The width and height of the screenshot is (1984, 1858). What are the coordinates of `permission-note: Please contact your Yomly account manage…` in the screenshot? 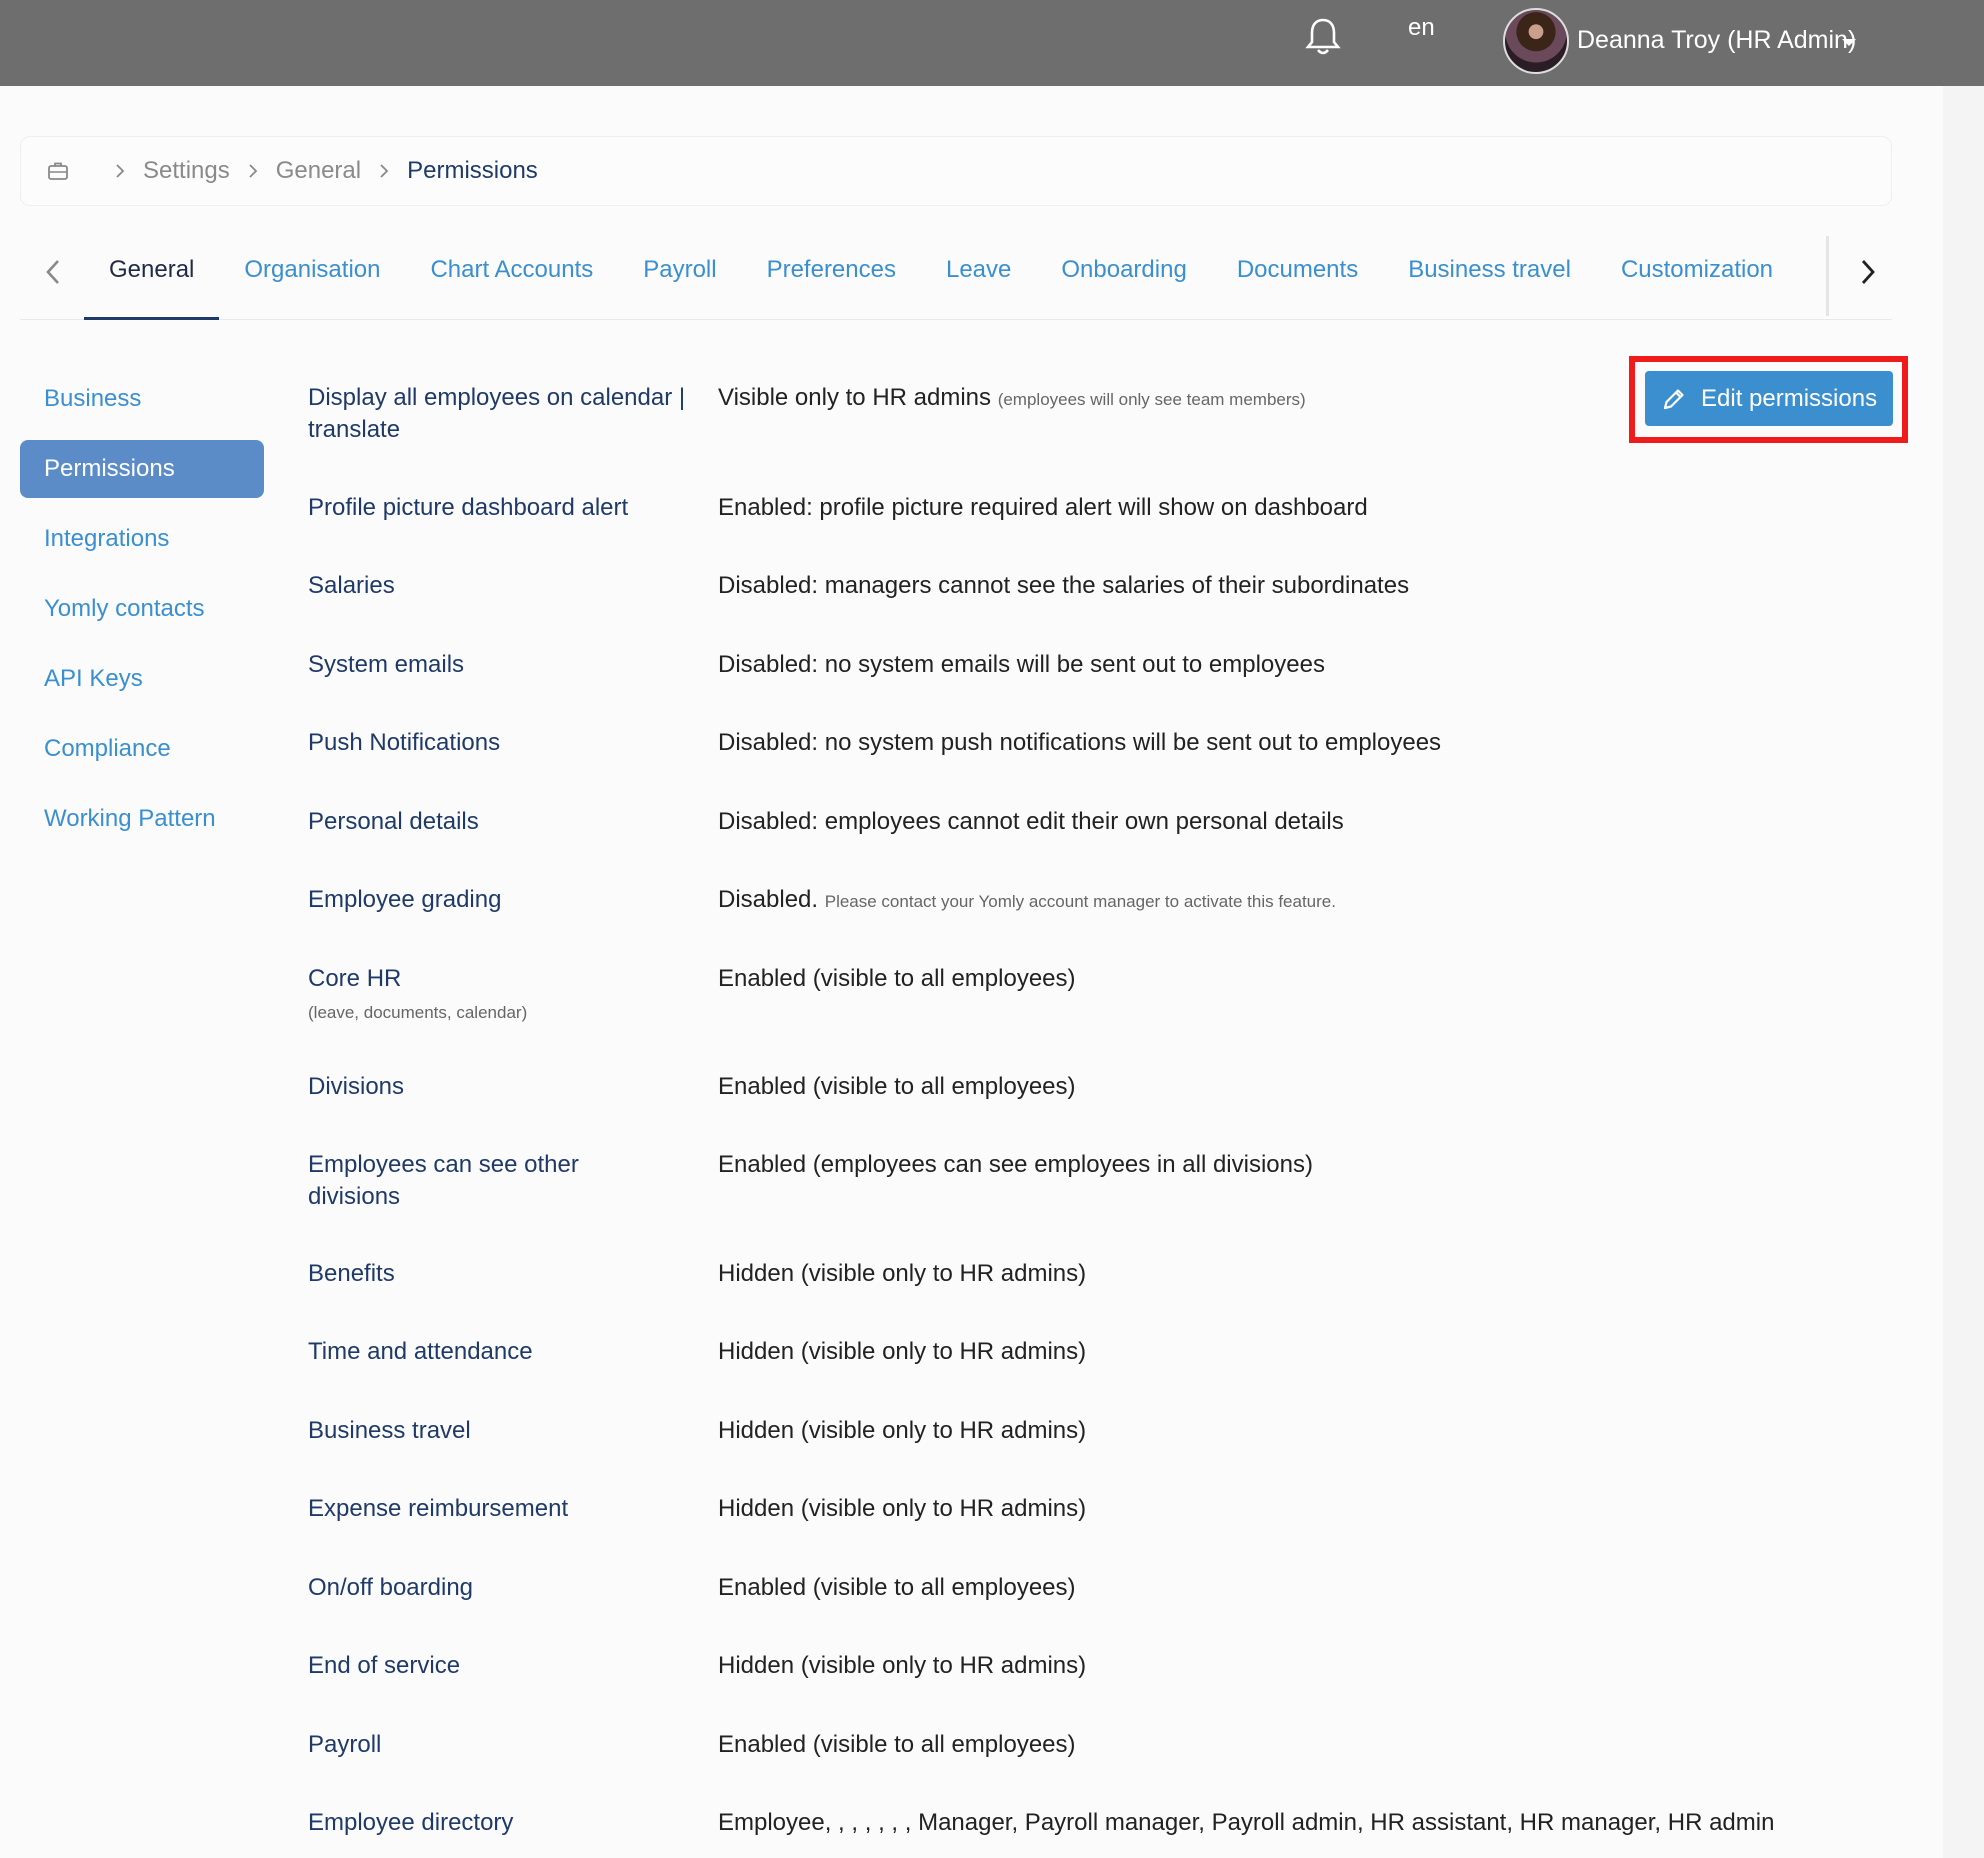 It's located at (1080, 901).